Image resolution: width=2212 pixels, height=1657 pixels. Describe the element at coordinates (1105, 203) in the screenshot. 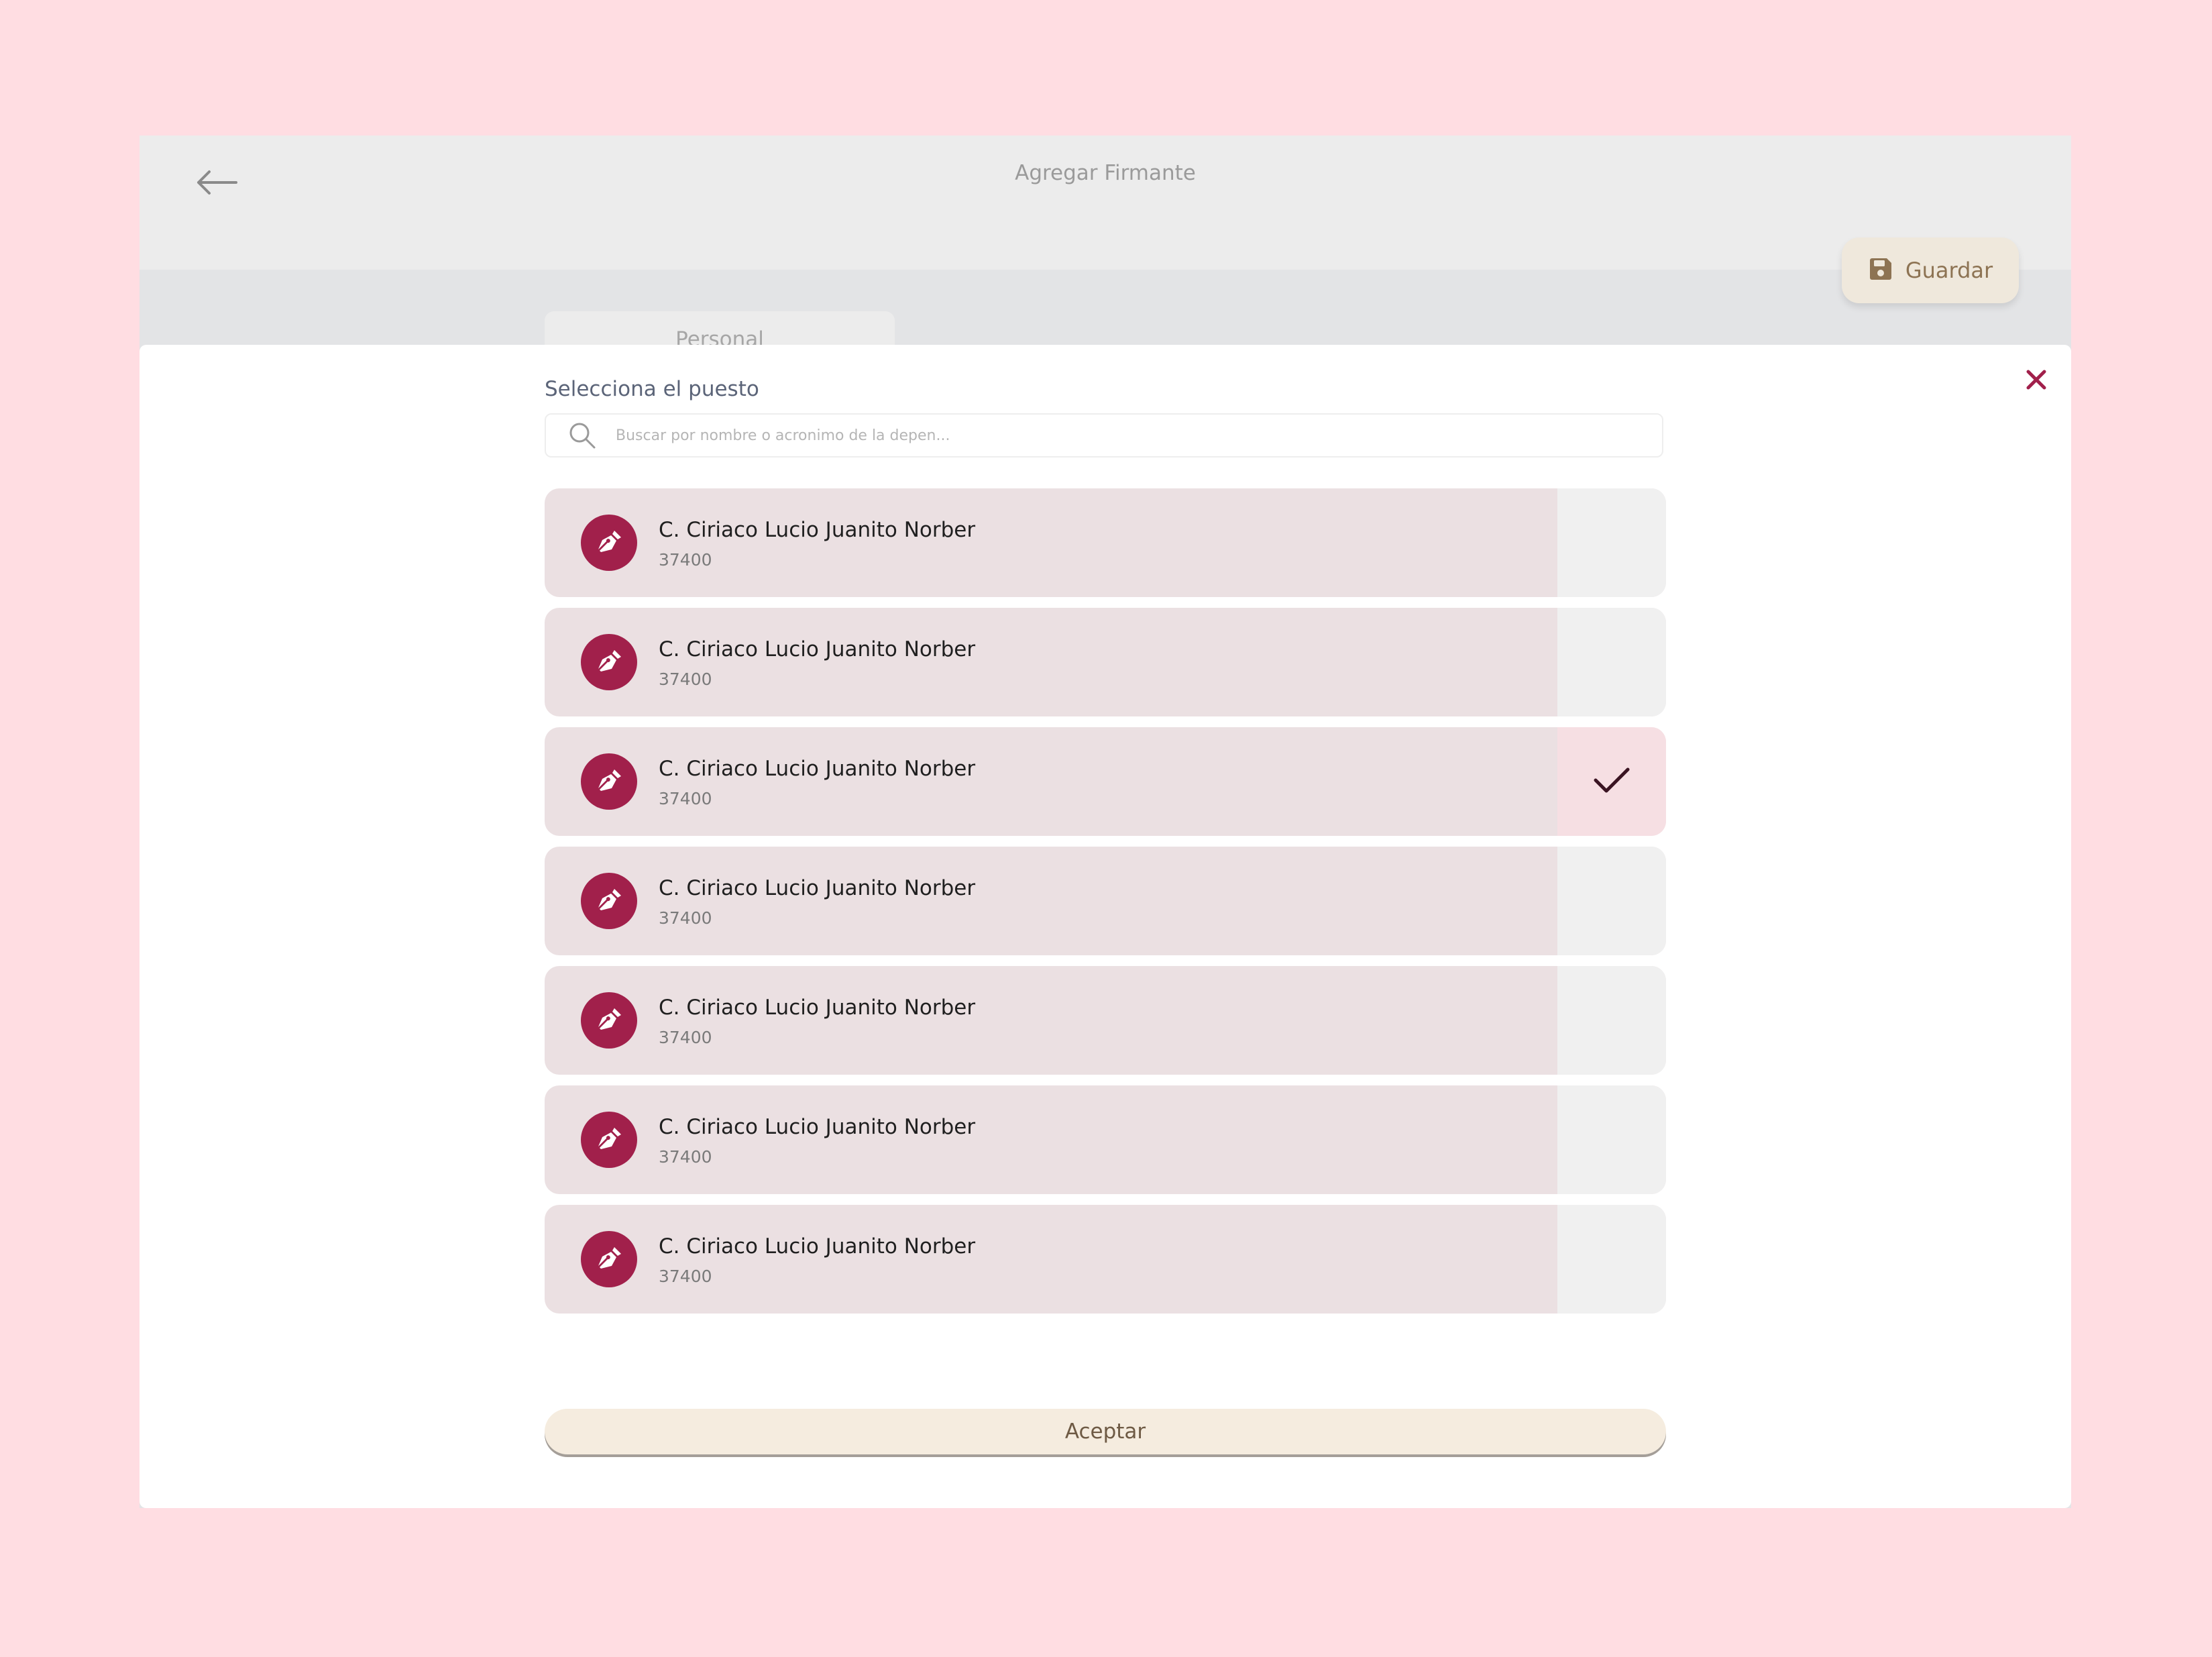

I see `top-bar: Agregar Firmante` at that location.